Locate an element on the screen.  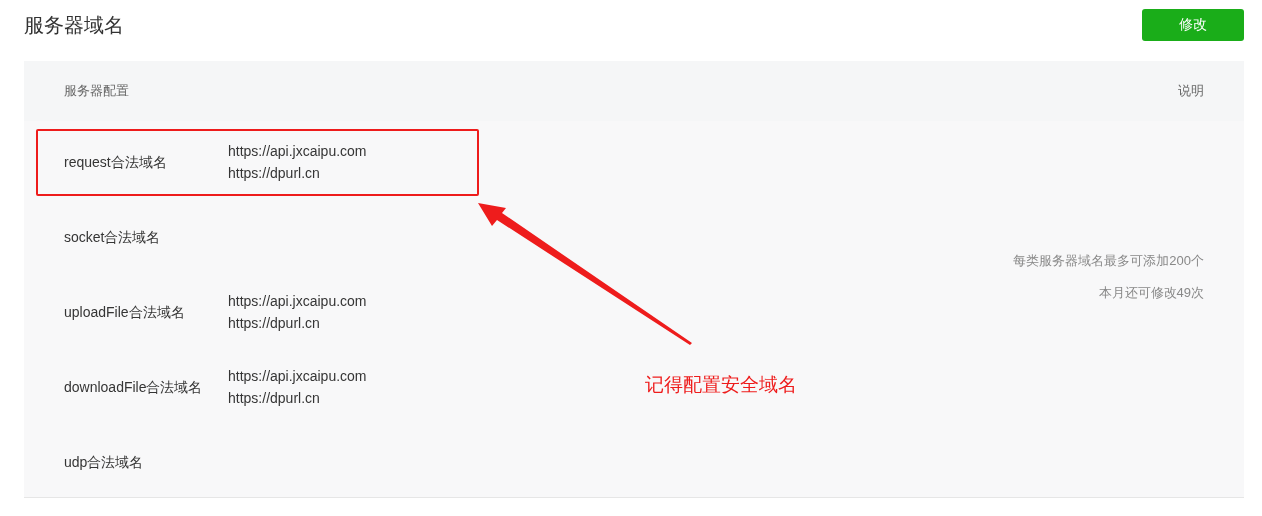
domain-type-label: downloadFile合法域名 is located at coordinates (134, 387).